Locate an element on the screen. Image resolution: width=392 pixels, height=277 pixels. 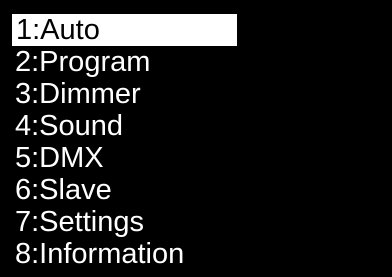
menu-item-settings: 7:Settings is located at coordinates (125, 222).